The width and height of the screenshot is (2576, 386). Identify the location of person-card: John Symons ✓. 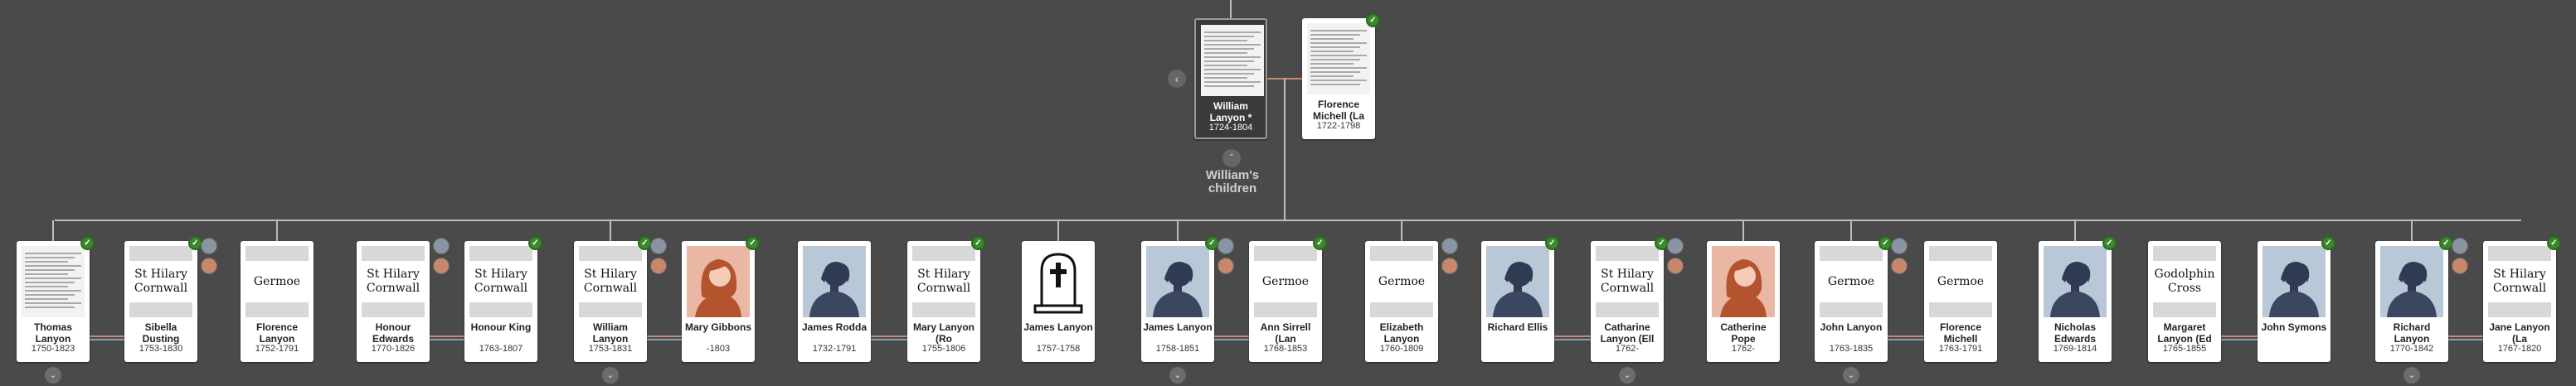
(2297, 299).